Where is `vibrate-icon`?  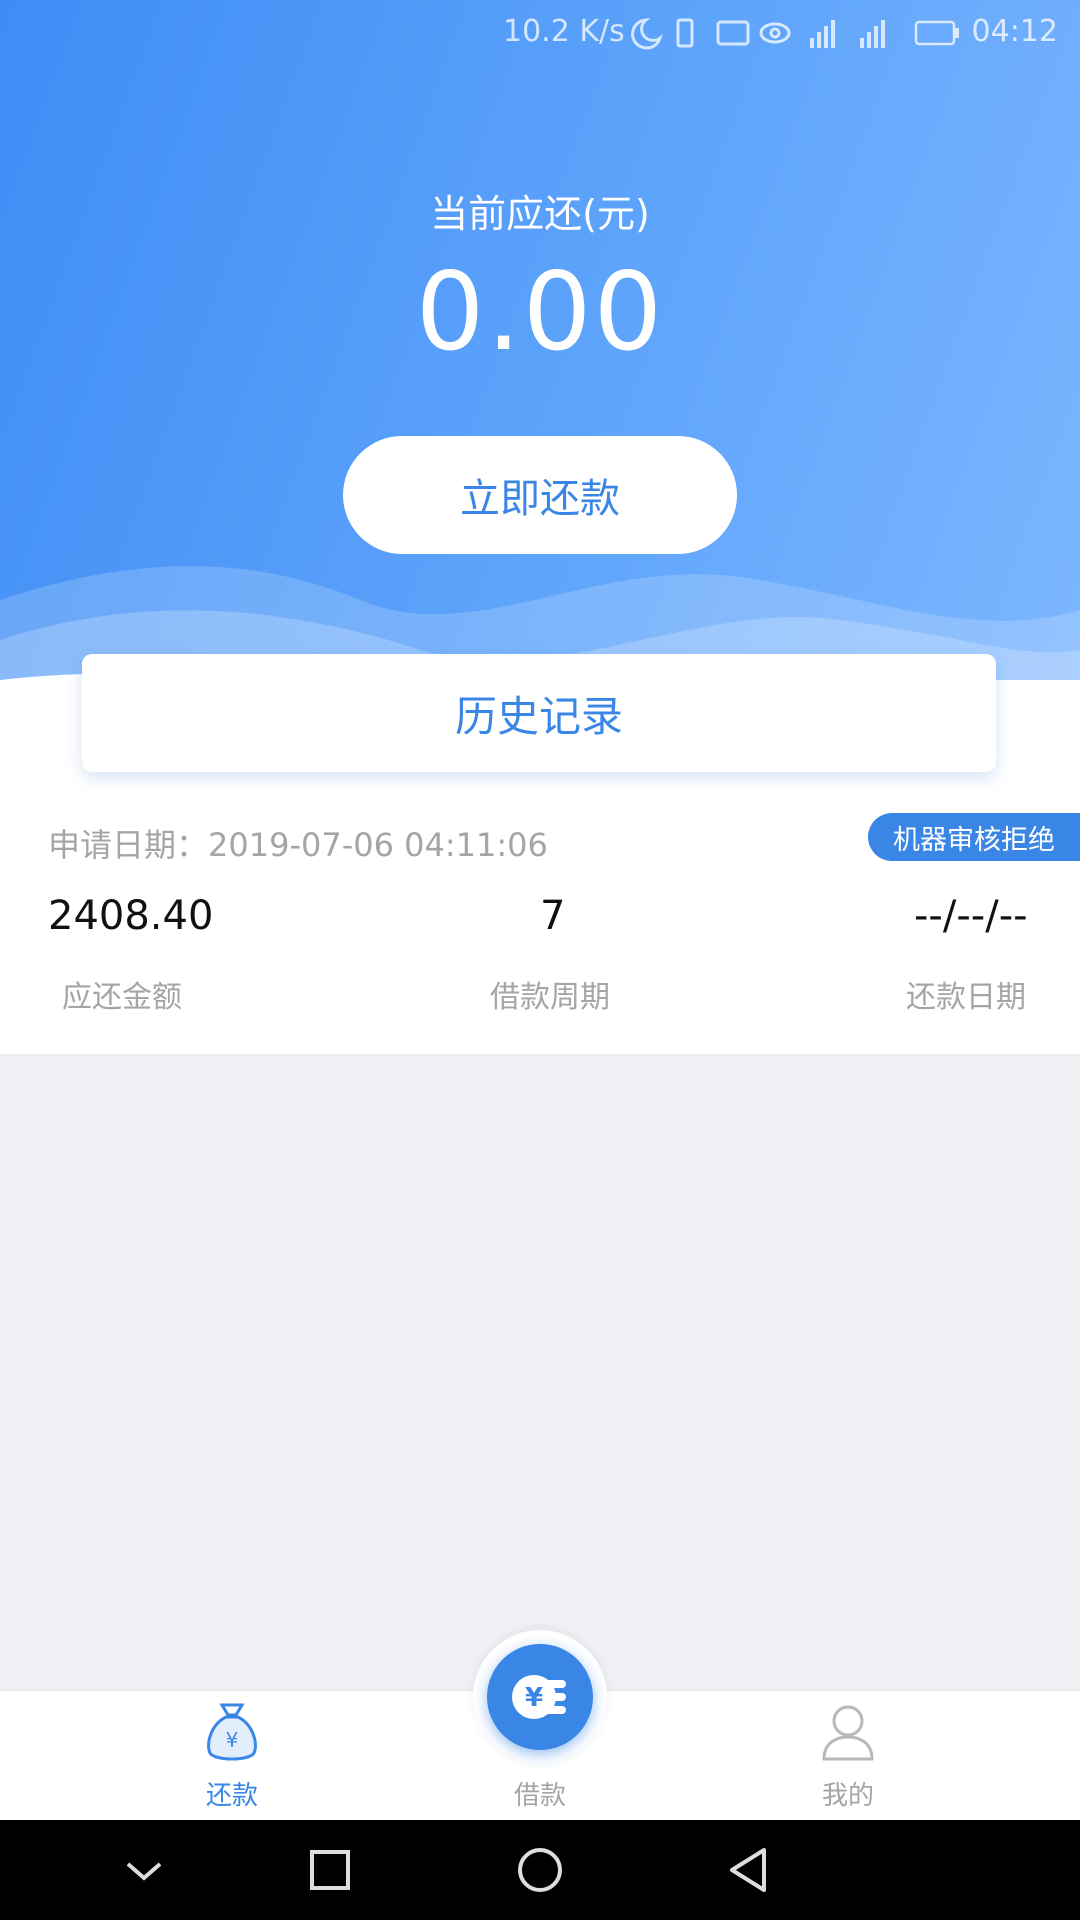 vibrate-icon is located at coordinates (685, 33).